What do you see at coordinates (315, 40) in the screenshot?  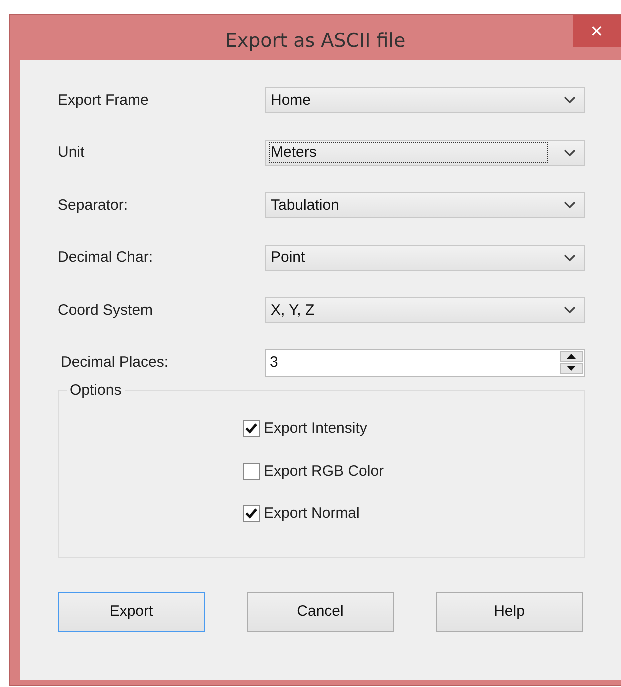 I see `window-title: Export as ASCII file` at bounding box center [315, 40].